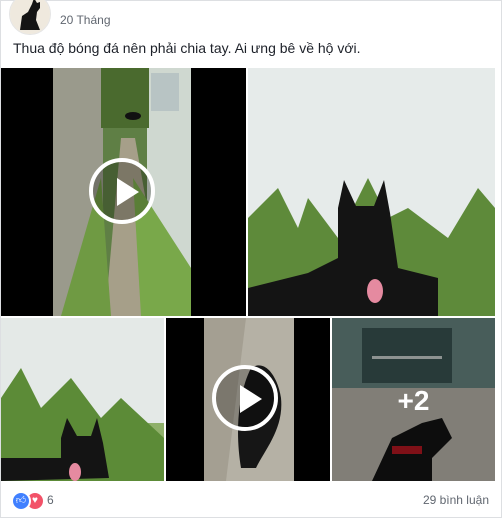 Image resolution: width=502 pixels, height=518 pixels. What do you see at coordinates (456, 500) in the screenshot?
I see `comments-link: 29 bình luận` at bounding box center [456, 500].